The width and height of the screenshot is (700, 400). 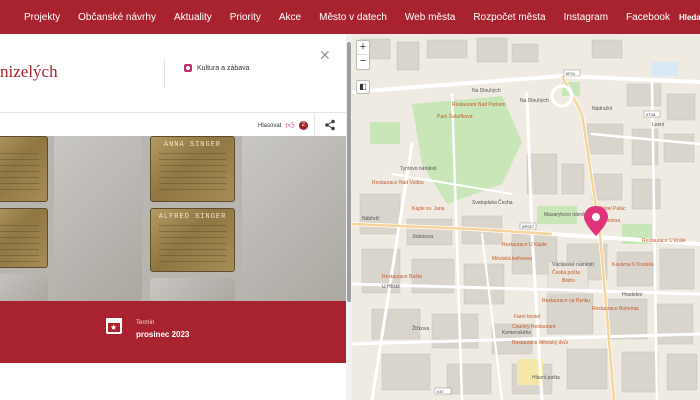 I want to click on vote-control: Hlasovat 👍︎ 2, so click(x=283, y=125).